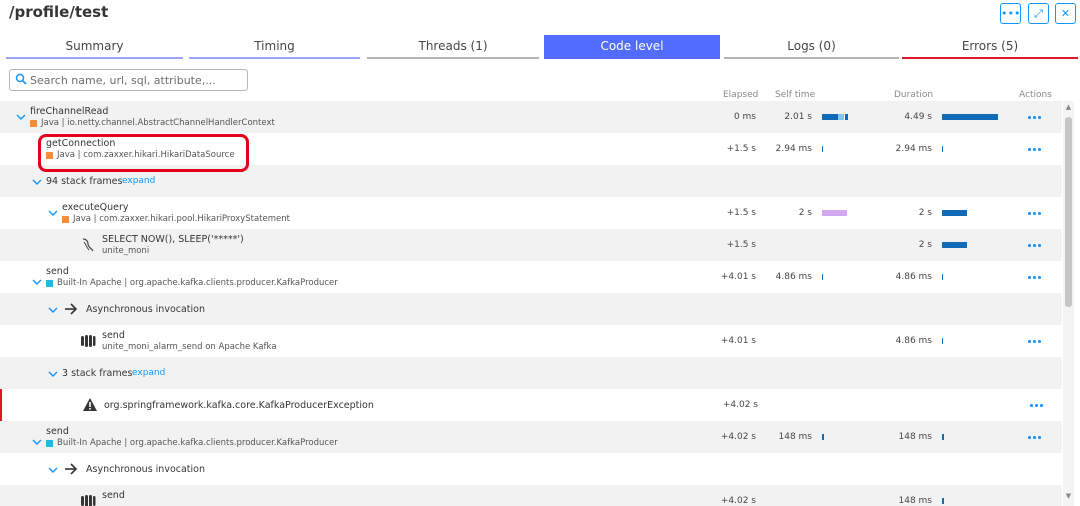 Image resolution: width=1080 pixels, height=506 pixels. Describe the element at coordinates (126, 251) in the screenshot. I see `database-name: unite_moni` at that location.